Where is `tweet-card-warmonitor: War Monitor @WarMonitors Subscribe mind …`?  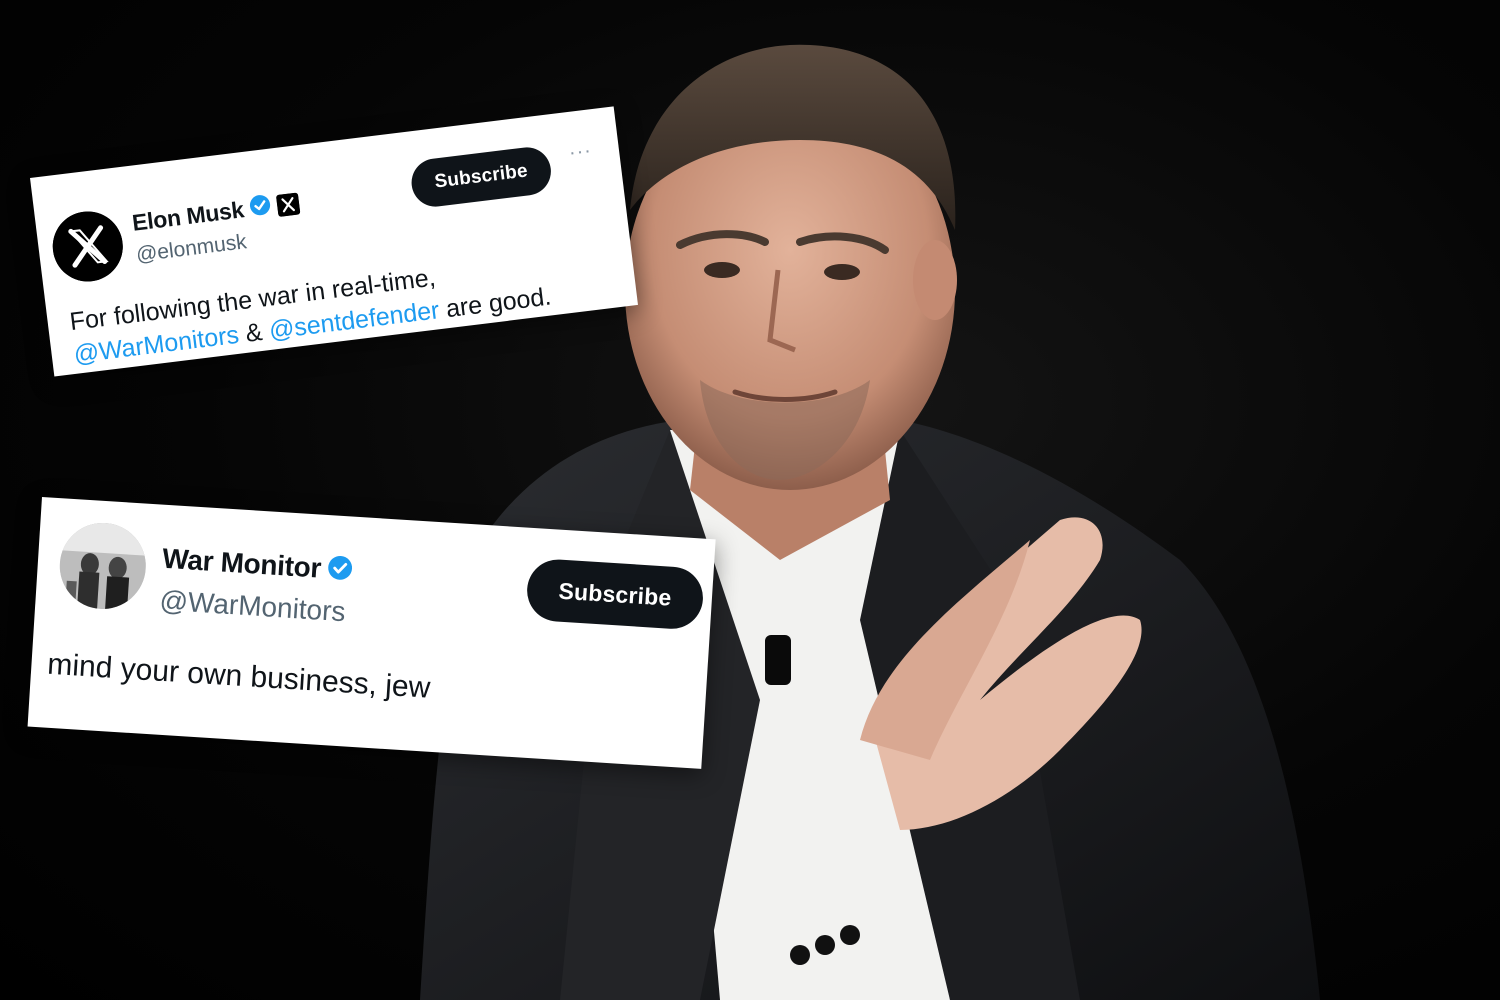 tweet-card-warmonitor: War Monitor @WarMonitors Subscribe mind … is located at coordinates (371, 633).